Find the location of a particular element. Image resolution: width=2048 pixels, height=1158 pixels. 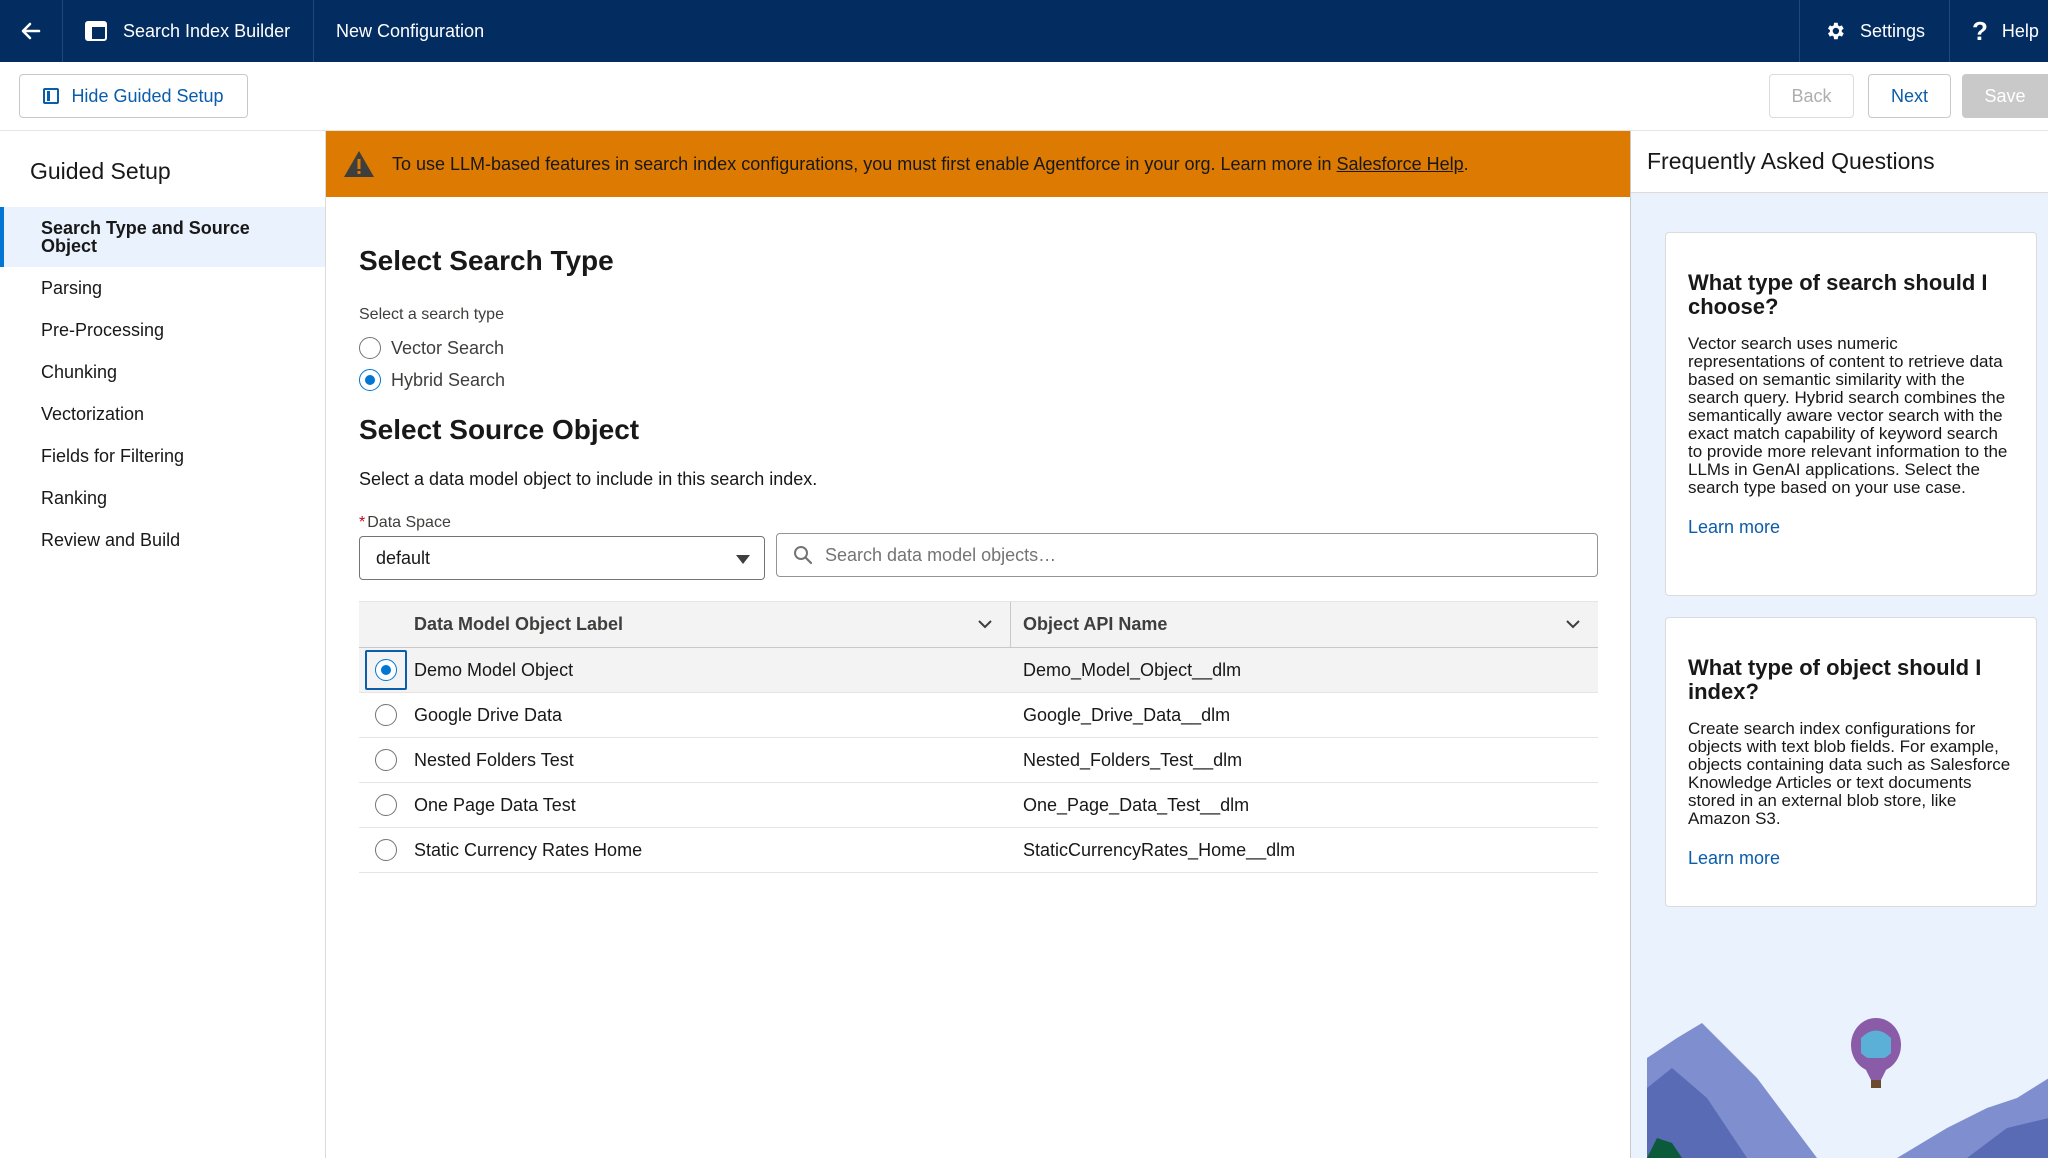

next-button: Next is located at coordinates (1909, 96).